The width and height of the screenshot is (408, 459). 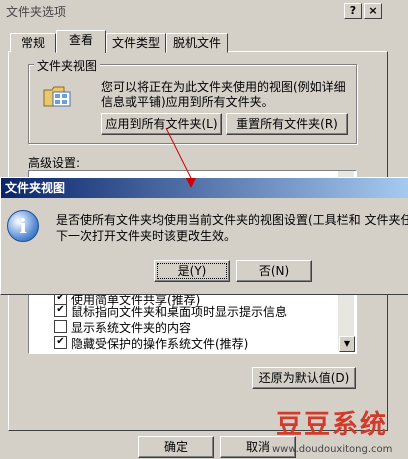 What do you see at coordinates (373, 11) in the screenshot?
I see `close-button: ×` at bounding box center [373, 11].